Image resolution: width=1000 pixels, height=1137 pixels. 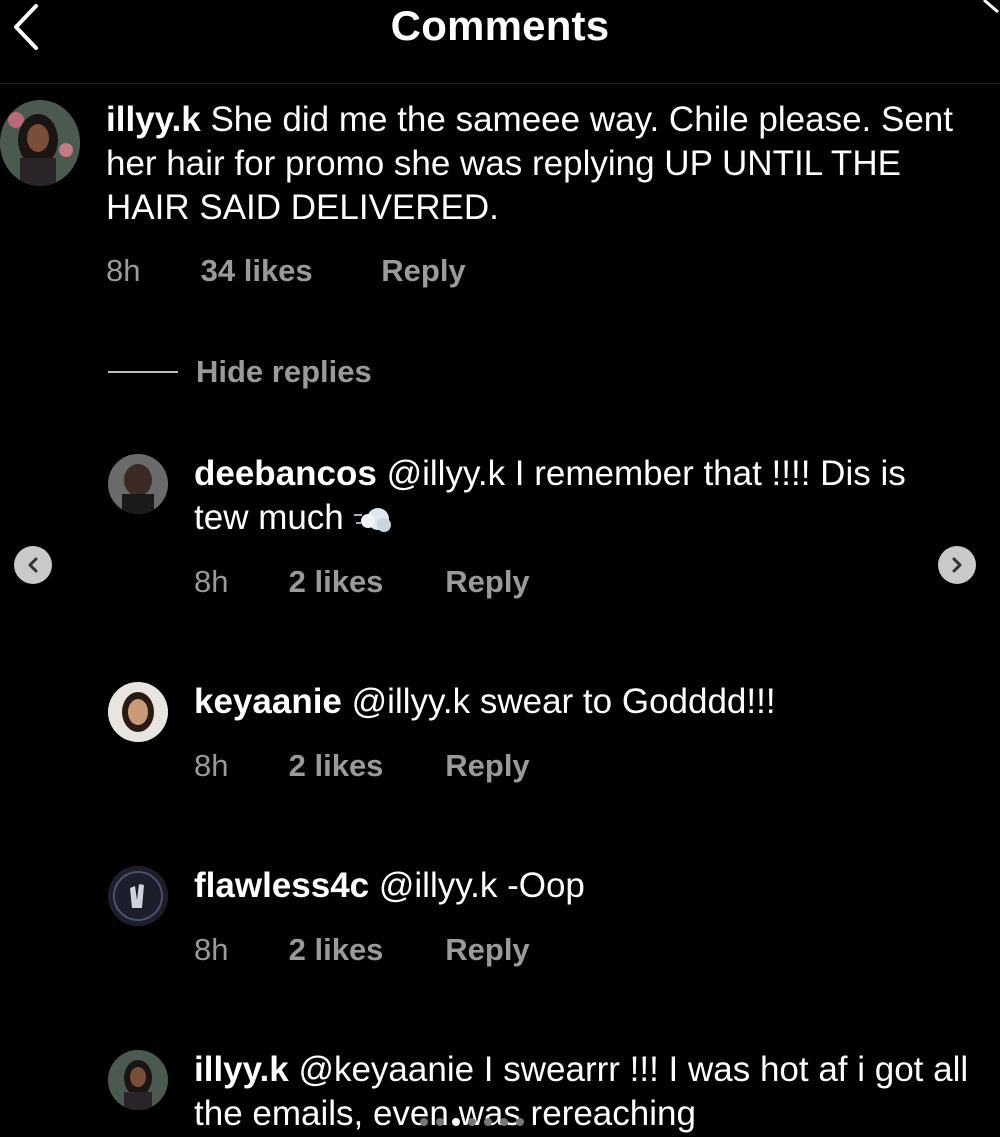 What do you see at coordinates (563, 701) in the screenshot?
I see `reply-text: @illyy.k swear to Godddd!!!` at bounding box center [563, 701].